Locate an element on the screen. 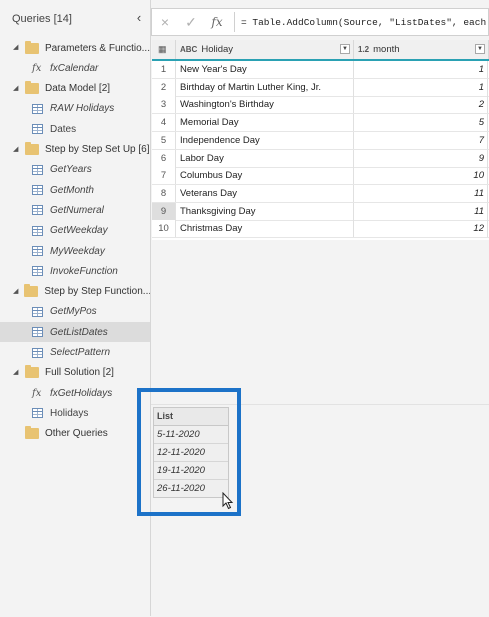 This screenshot has height=617, width=489. query-label: SelectPattern is located at coordinates (80, 352).